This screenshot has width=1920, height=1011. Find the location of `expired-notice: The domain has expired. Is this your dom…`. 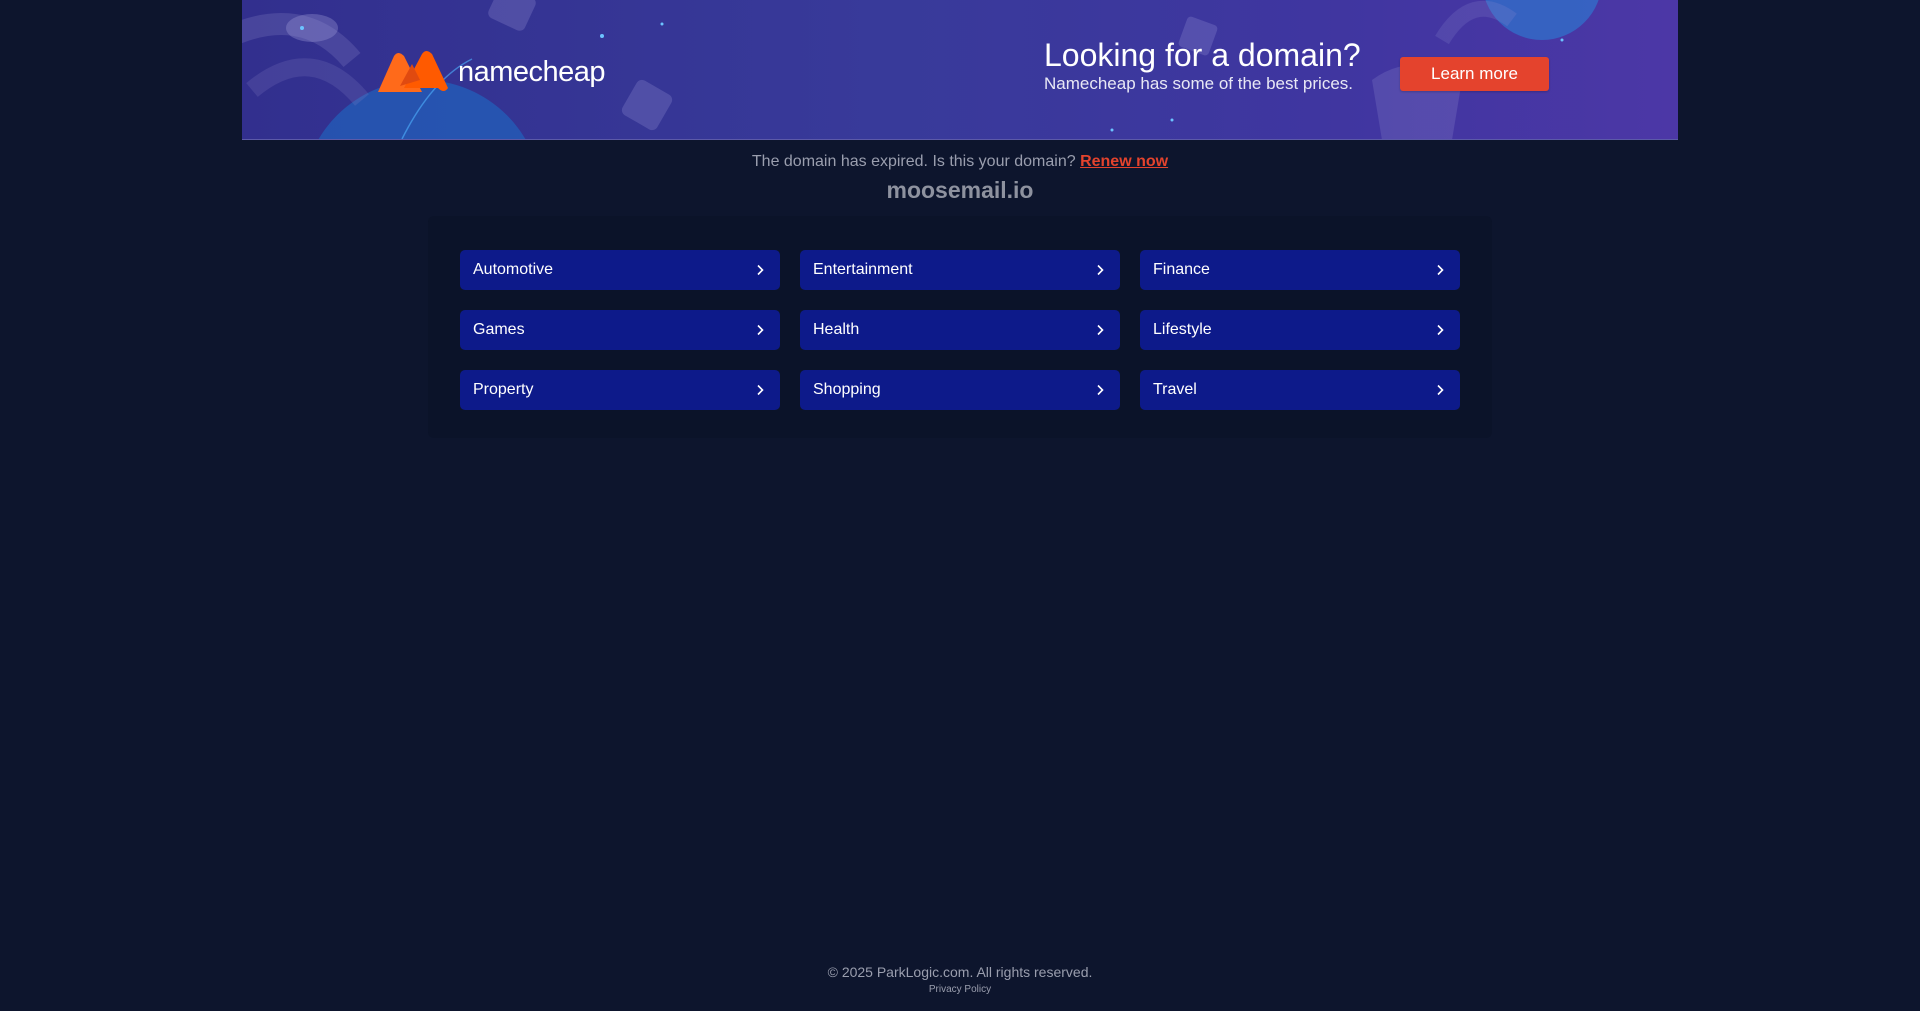

expired-notice: The domain has expired. Is this your dom… is located at coordinates (960, 162).